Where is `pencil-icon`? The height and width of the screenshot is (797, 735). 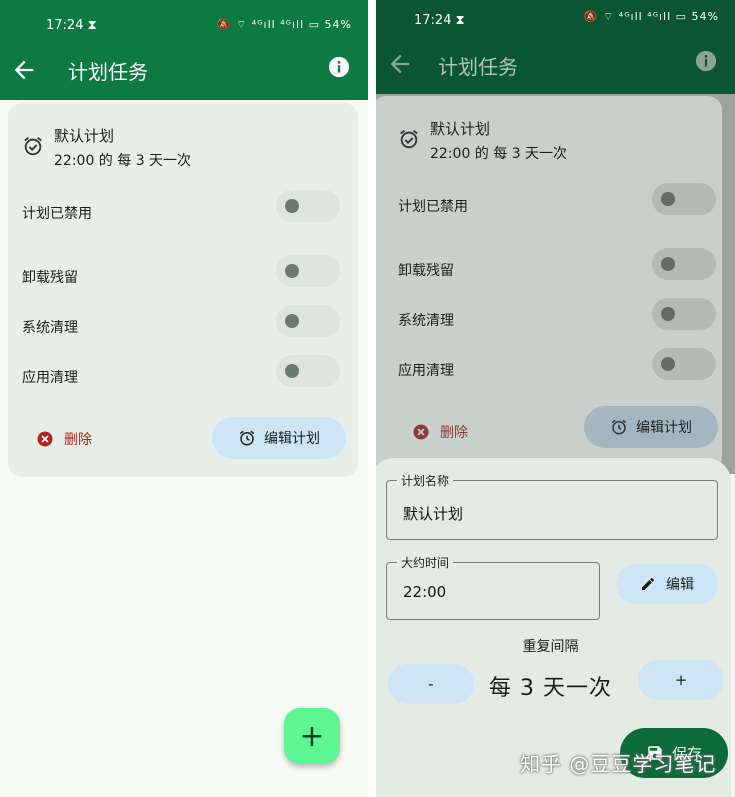 pencil-icon is located at coordinates (648, 584).